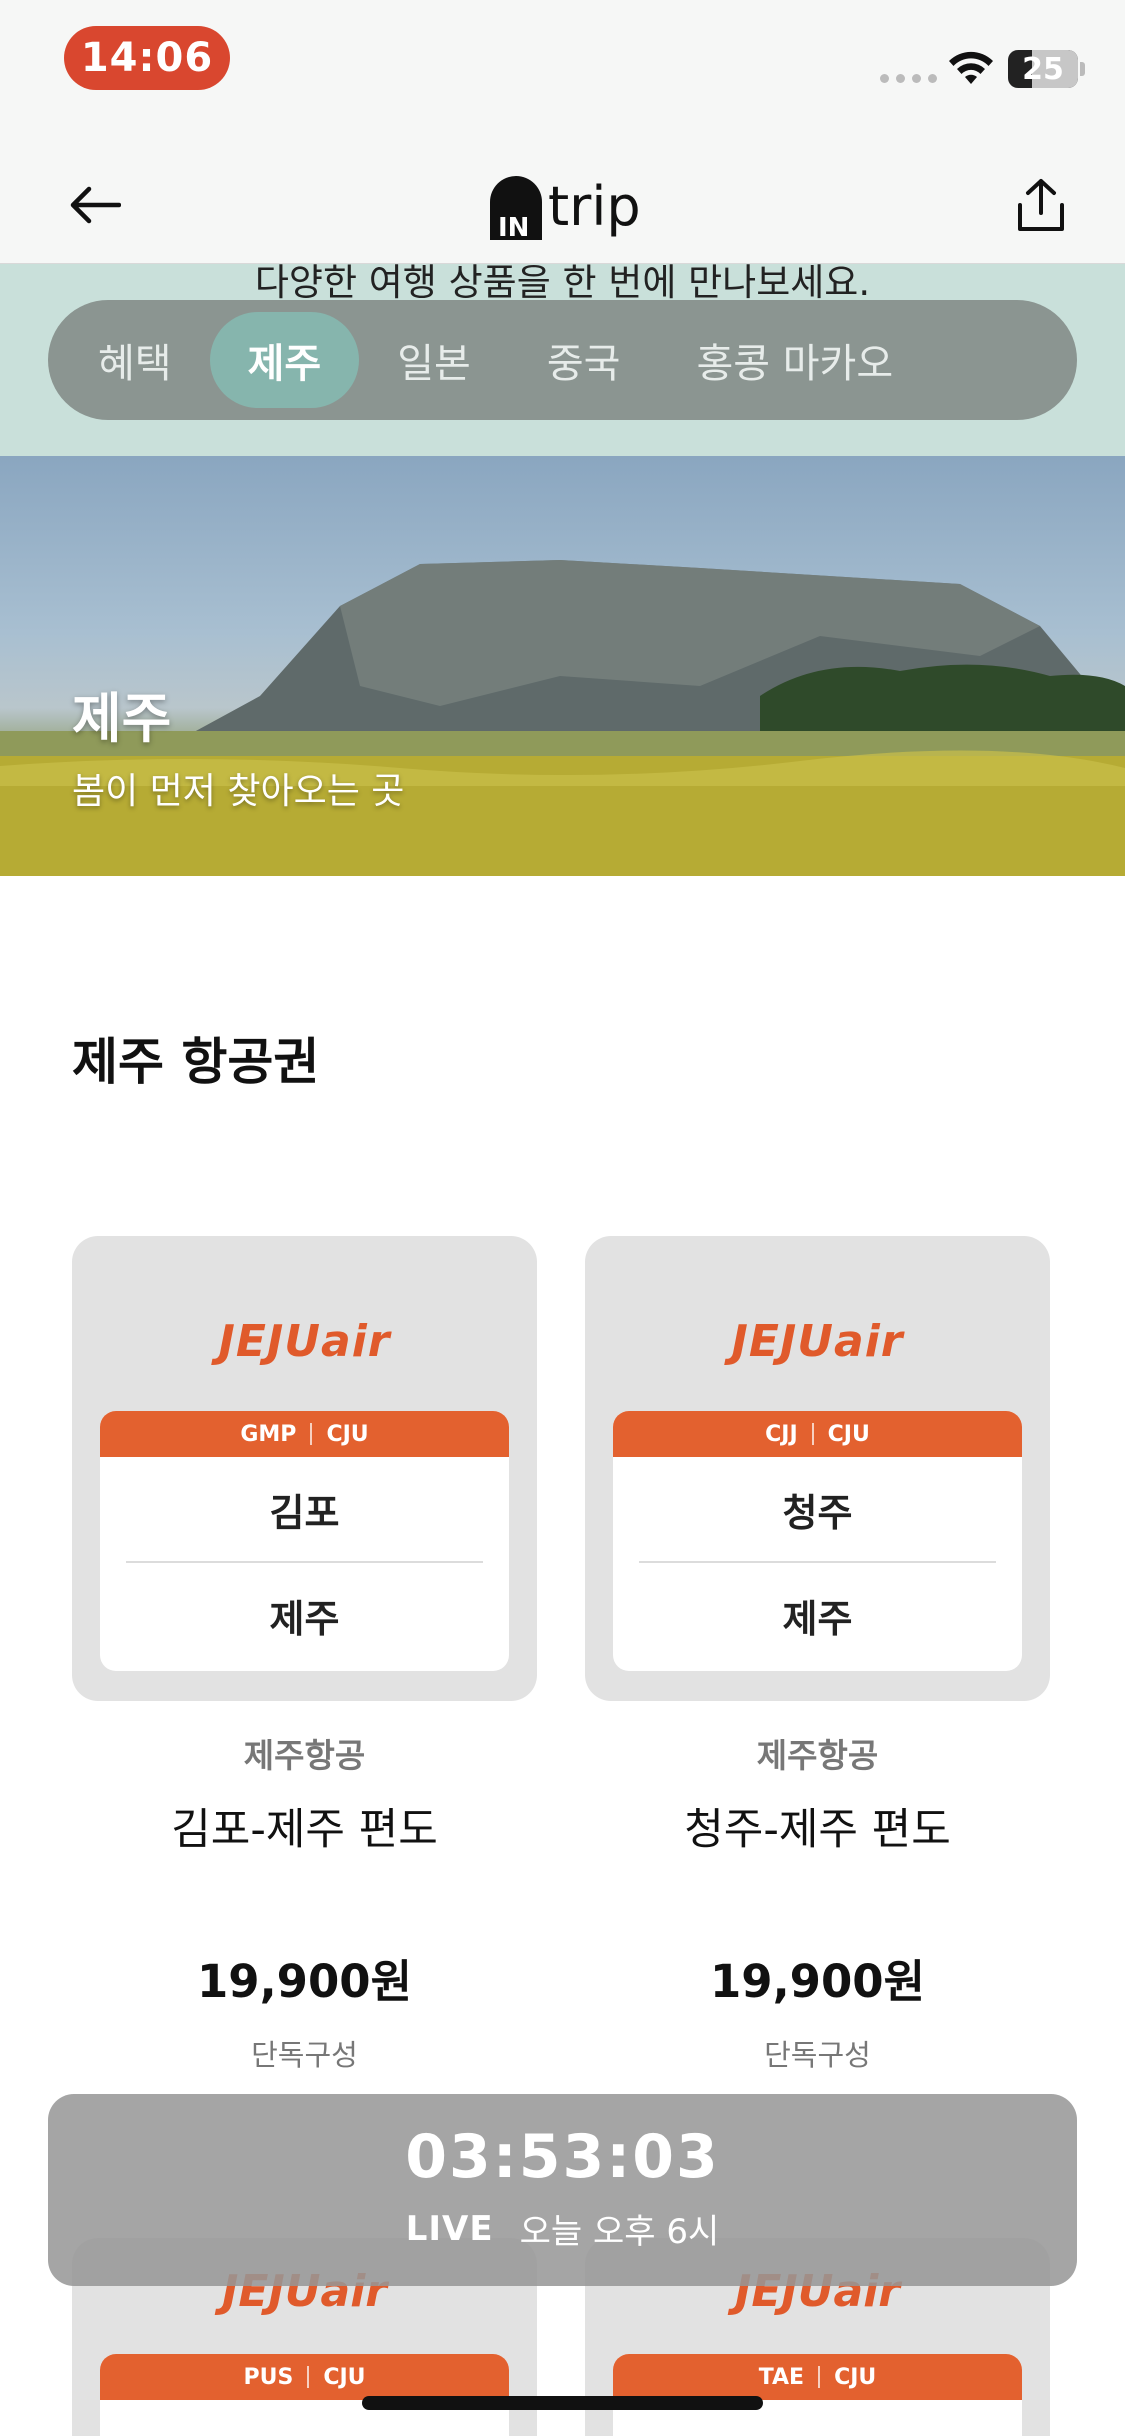 The width and height of the screenshot is (1125, 2436). What do you see at coordinates (584, 360) in the screenshot?
I see `tab-china: 중국` at bounding box center [584, 360].